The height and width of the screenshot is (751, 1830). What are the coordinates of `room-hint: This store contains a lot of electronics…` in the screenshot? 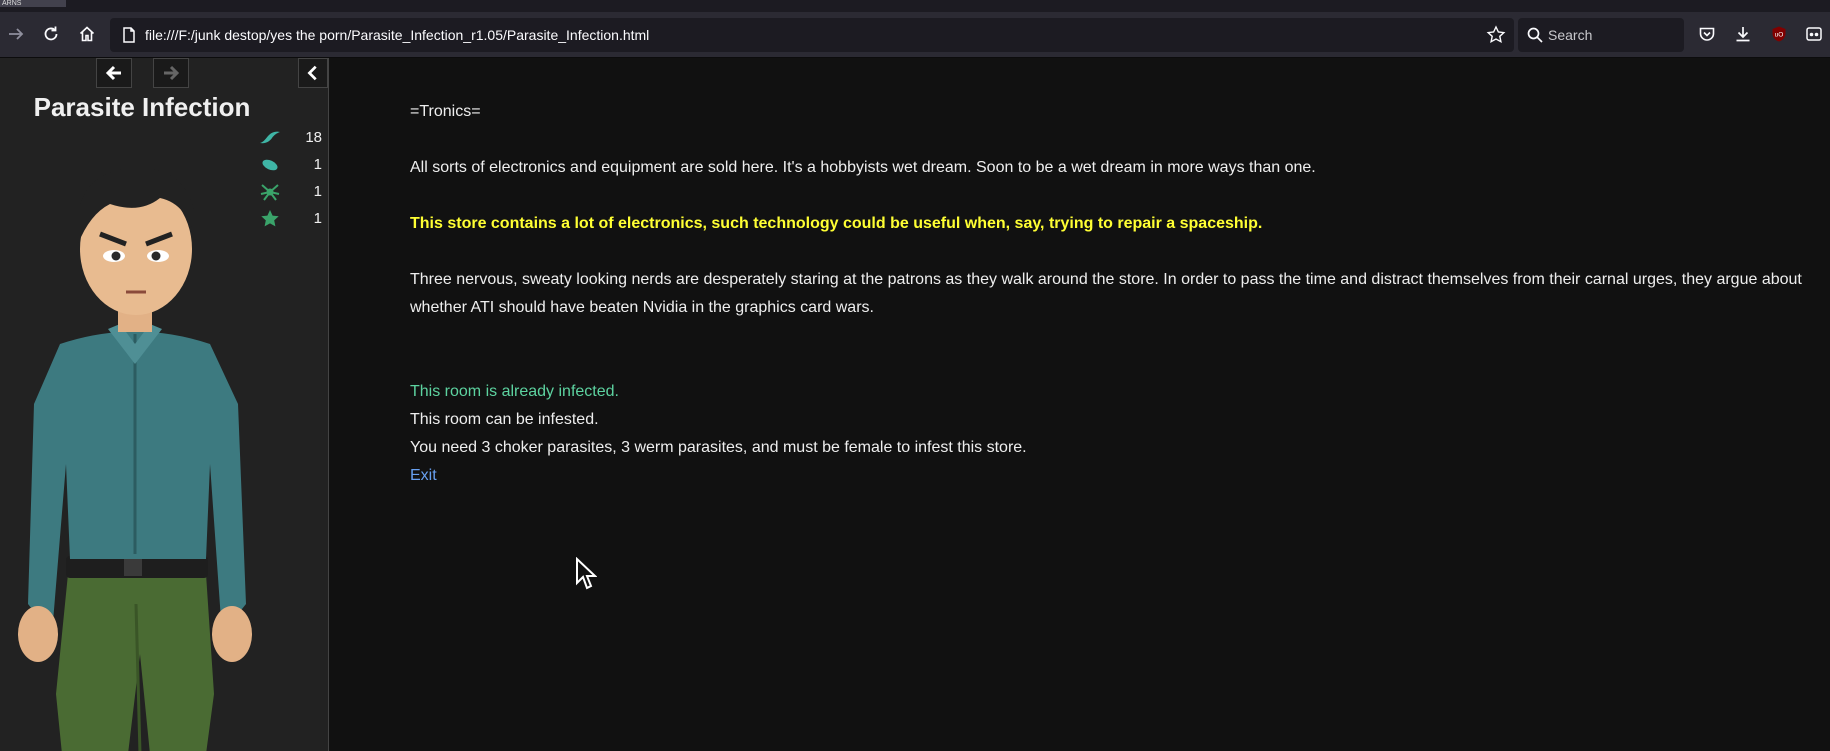 It's located at (836, 223).